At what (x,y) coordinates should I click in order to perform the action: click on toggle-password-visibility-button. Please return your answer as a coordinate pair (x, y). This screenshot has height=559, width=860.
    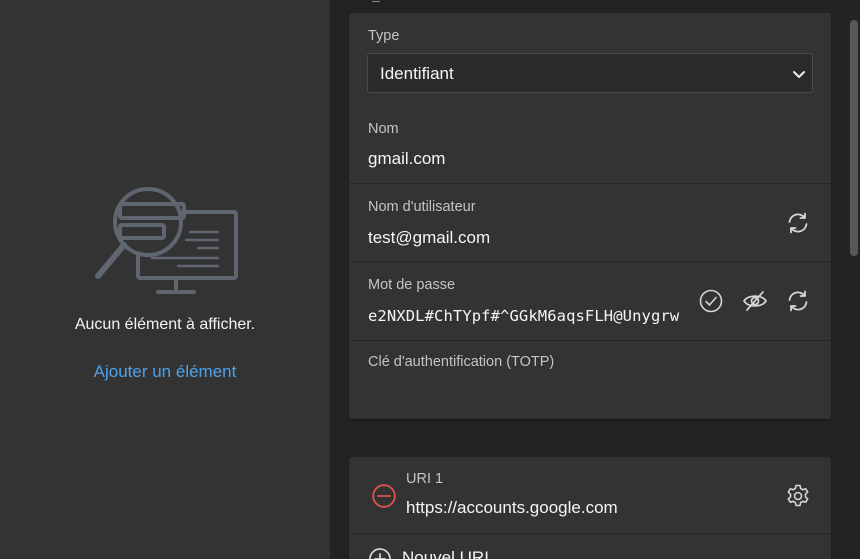
    Looking at the image, I should click on (755, 301).